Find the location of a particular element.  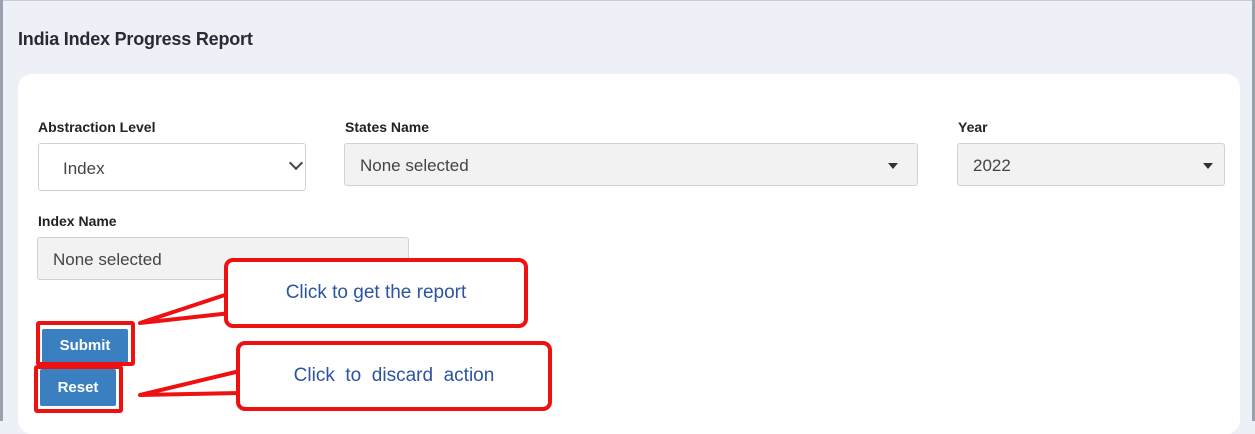

reset-callout-pointer is located at coordinates (190, 383).